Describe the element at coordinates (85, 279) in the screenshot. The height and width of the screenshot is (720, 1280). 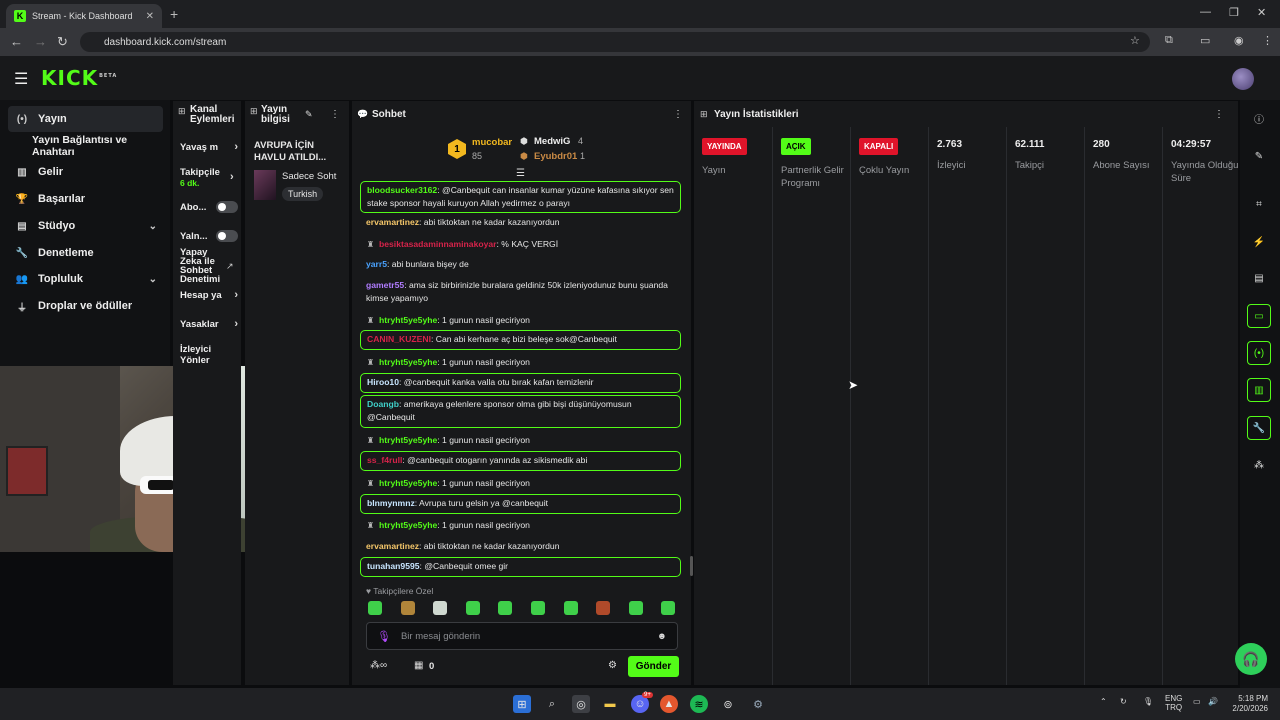
I see `nav-item-topluluk: 👥 Topluluk ⌄` at that location.